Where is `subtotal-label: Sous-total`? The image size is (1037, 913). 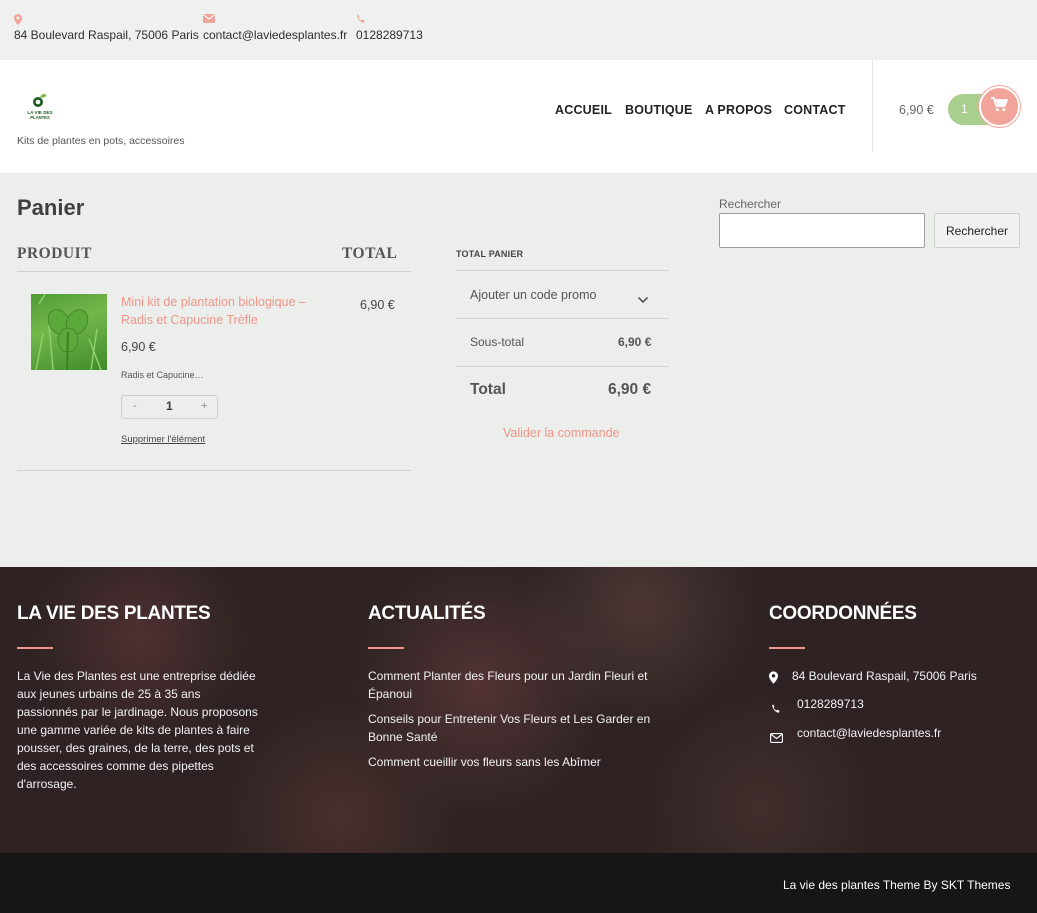 subtotal-label: Sous-total is located at coordinates (497, 342).